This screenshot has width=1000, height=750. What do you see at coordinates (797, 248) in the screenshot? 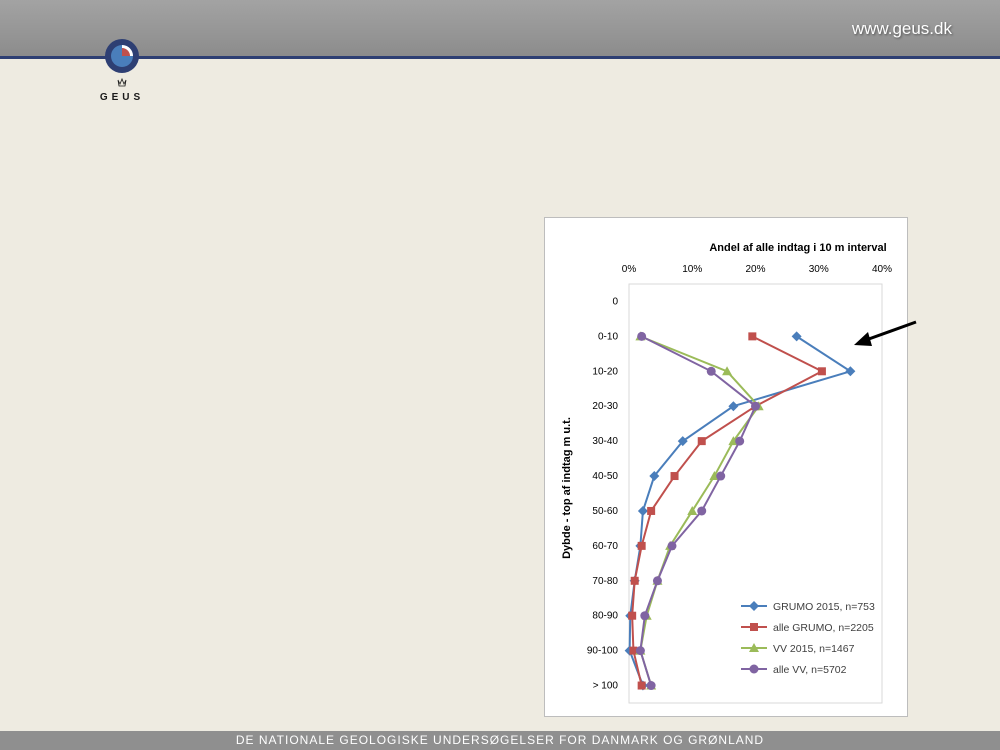
I see `chart-title: Andel af alle indtag i 10 m interval` at bounding box center [797, 248].